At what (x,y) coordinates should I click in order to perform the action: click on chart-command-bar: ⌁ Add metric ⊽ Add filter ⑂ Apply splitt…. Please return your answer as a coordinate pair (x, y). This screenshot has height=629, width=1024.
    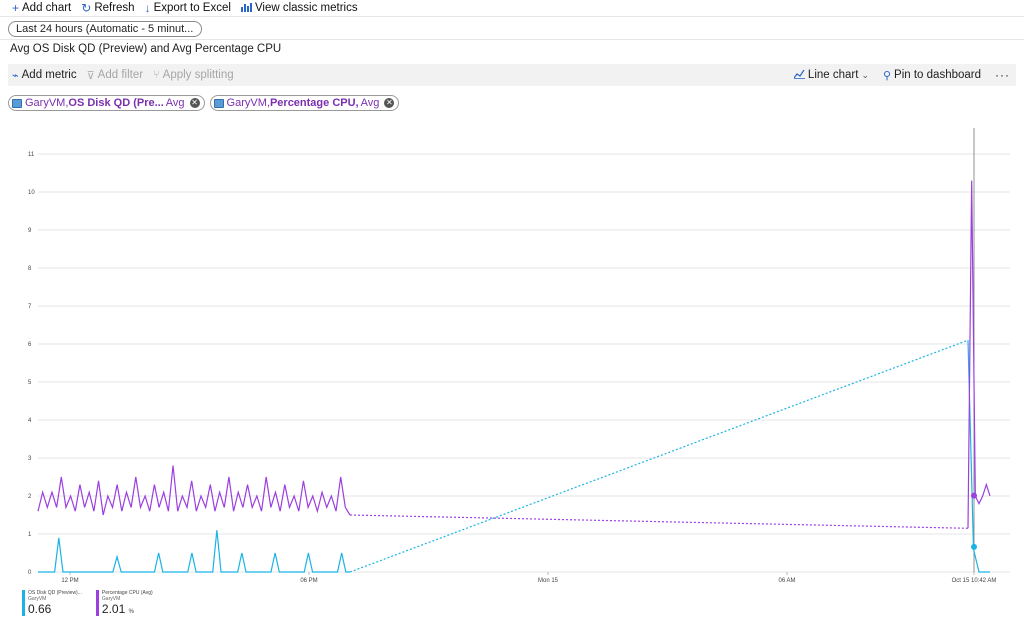
    Looking at the image, I should click on (512, 75).